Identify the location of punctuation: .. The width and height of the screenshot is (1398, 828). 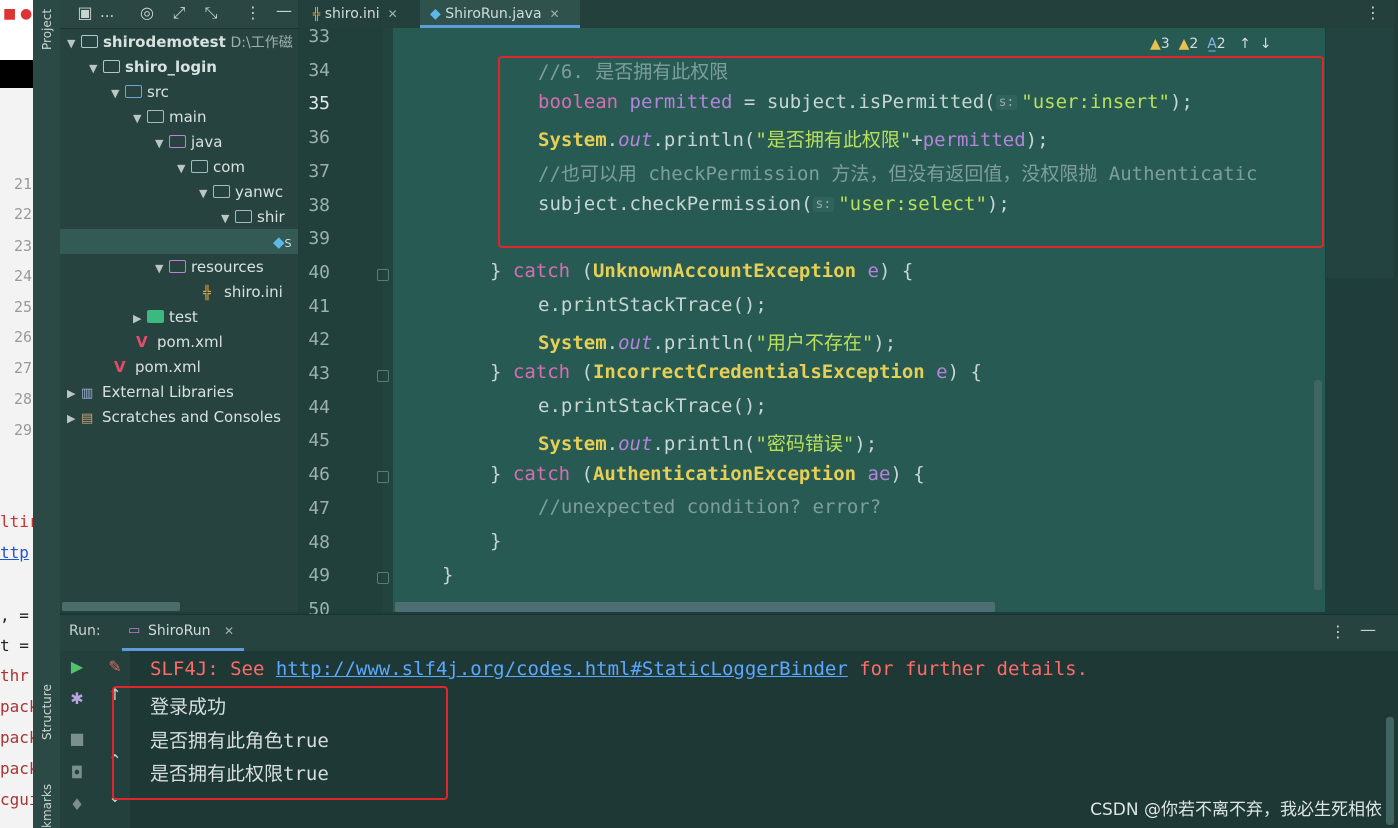
(612, 343).